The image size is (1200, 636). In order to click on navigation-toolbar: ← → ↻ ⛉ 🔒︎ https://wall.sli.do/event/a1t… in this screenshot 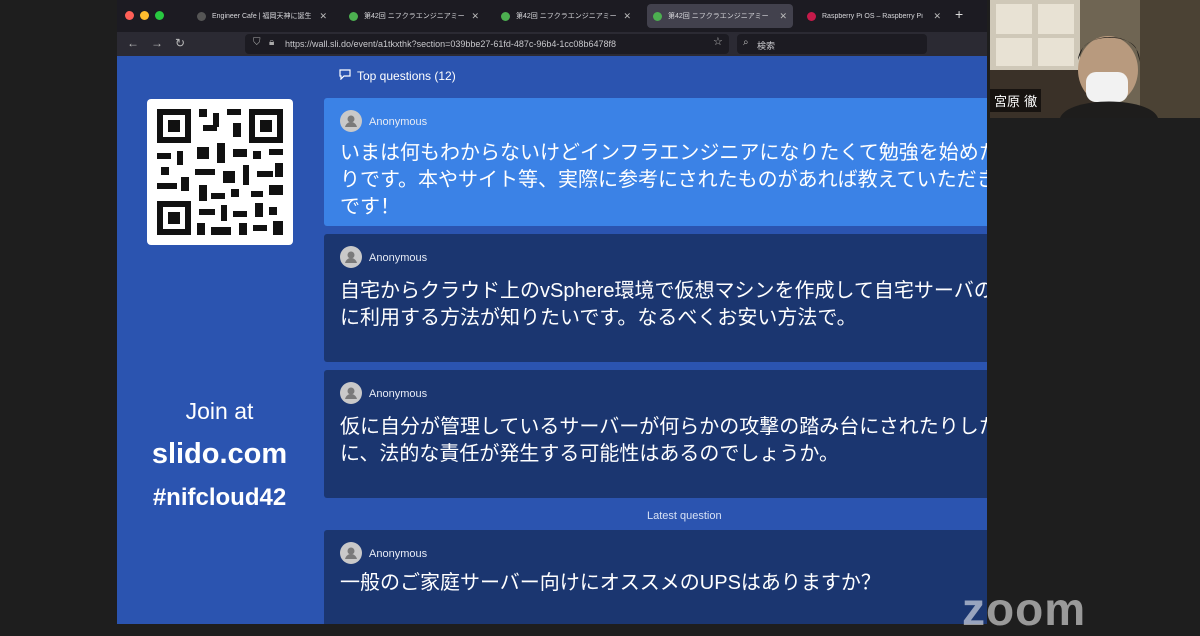, I will do `click(552, 44)`.